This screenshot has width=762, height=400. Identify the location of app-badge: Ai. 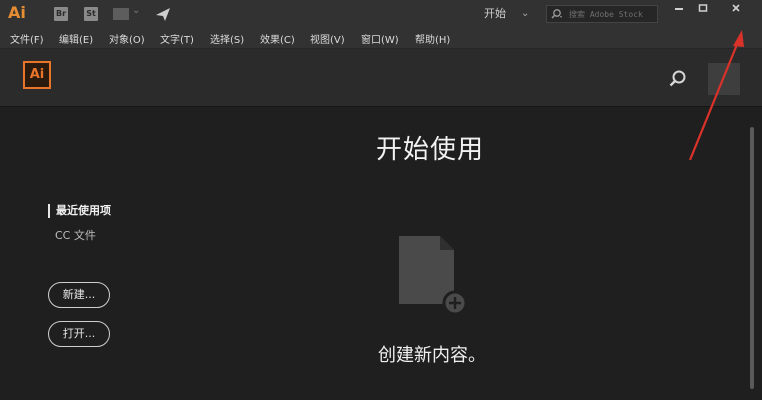
(37, 75).